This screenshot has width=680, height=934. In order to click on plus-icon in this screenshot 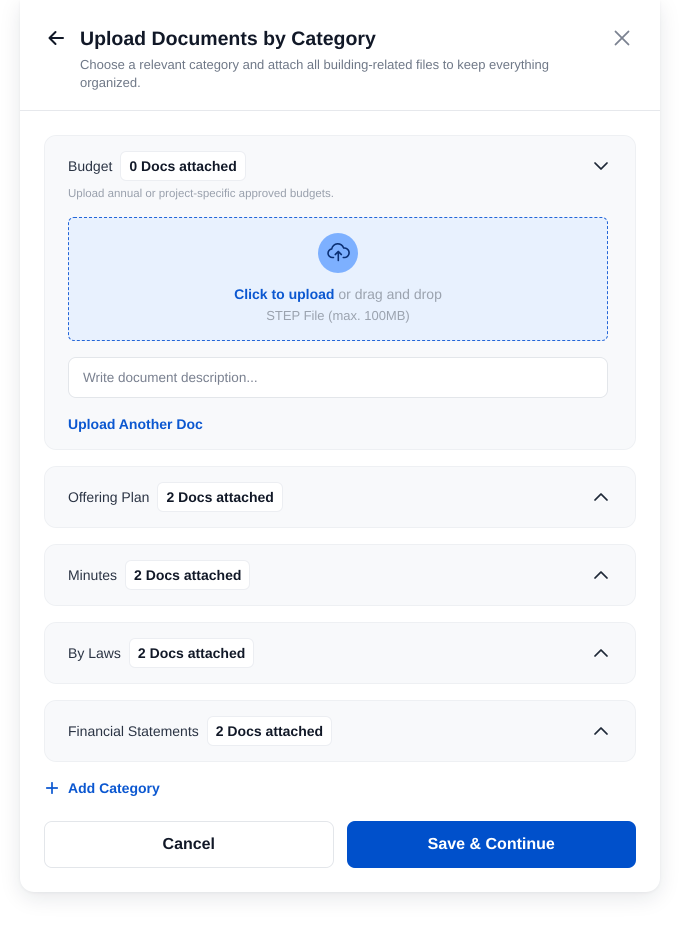, I will do `click(52, 788)`.